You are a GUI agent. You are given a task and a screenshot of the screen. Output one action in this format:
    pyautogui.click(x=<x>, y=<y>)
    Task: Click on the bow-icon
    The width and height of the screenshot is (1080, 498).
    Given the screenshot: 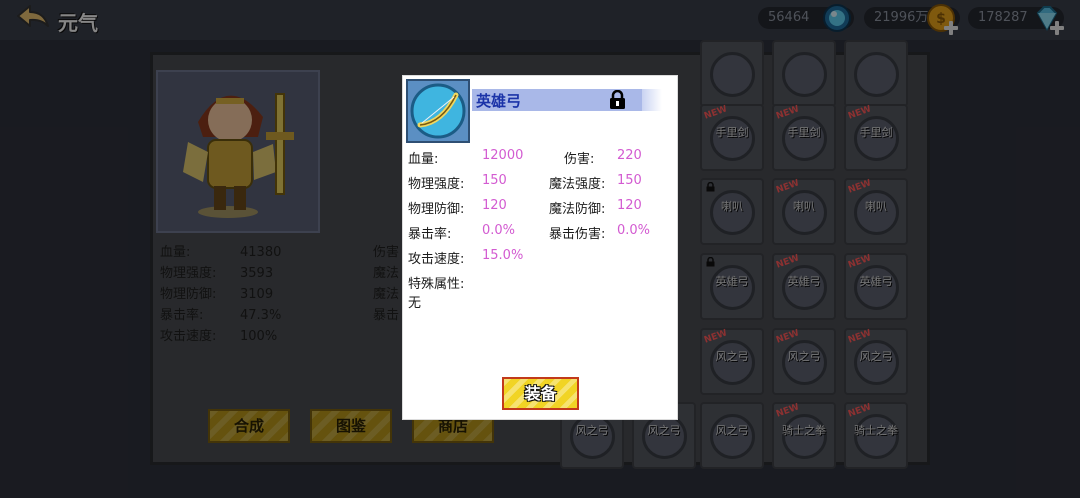 What is the action you would take?
    pyautogui.click(x=438, y=111)
    